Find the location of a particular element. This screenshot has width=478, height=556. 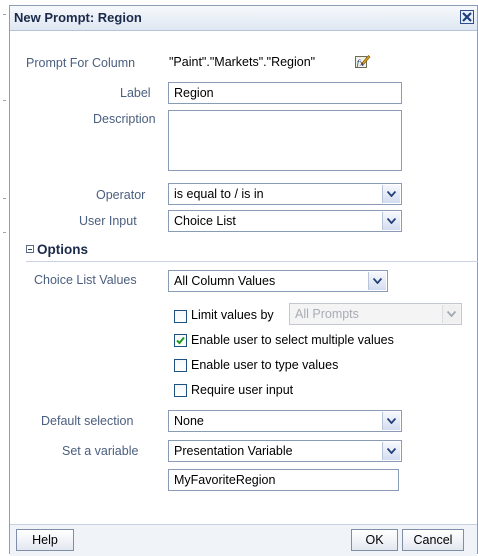

set-variable-select: Presentation Variable is located at coordinates (285, 451).